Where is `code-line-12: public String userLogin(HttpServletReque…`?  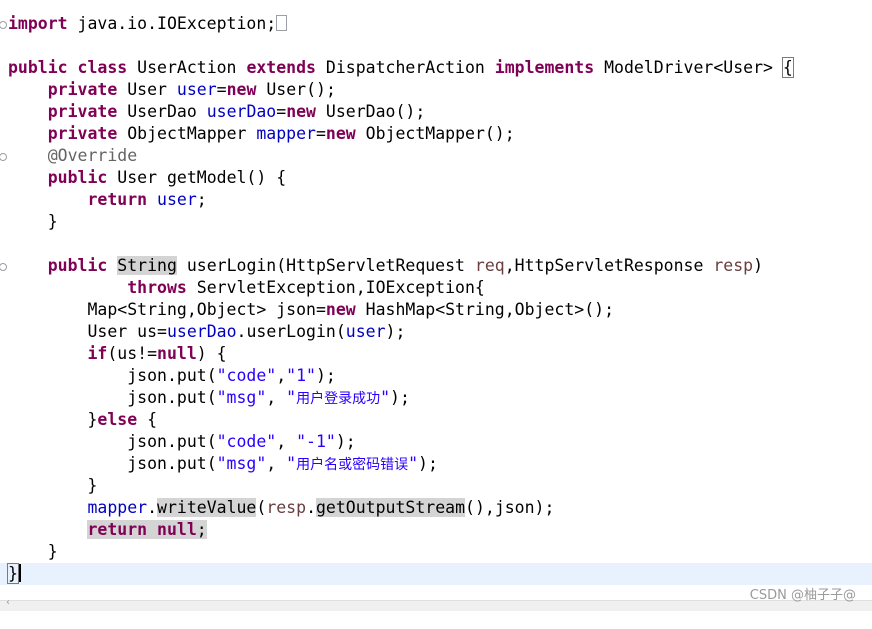
code-line-12: public String userLogin(HttpServletReque… is located at coordinates (436, 266).